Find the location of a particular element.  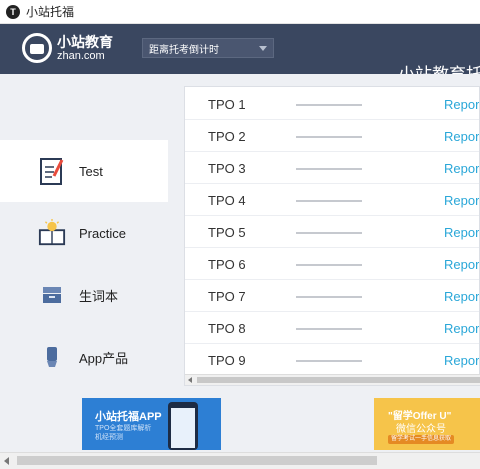

list-horizontal-scrollbar is located at coordinates (332, 379).